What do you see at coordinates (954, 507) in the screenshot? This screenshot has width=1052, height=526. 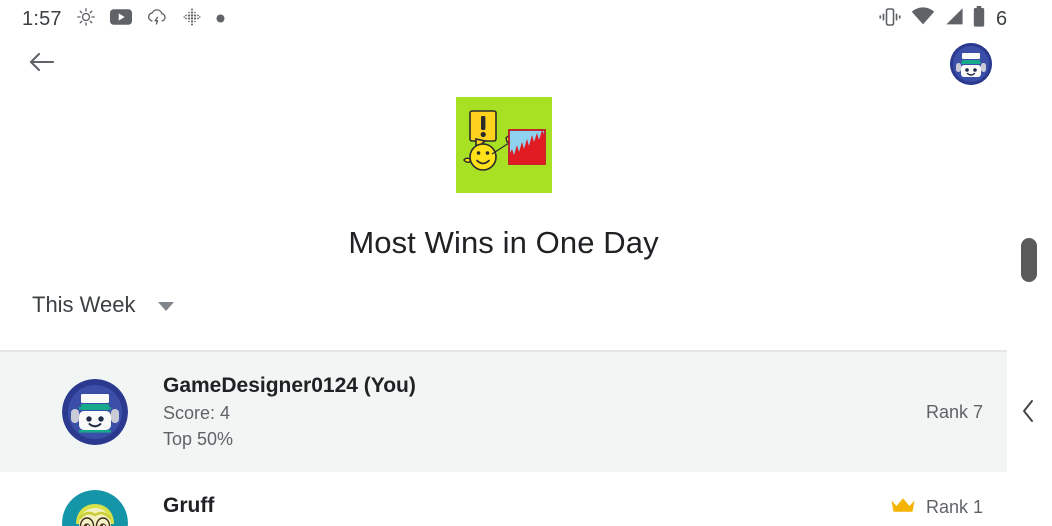 I see `rank-label: Rank 1` at bounding box center [954, 507].